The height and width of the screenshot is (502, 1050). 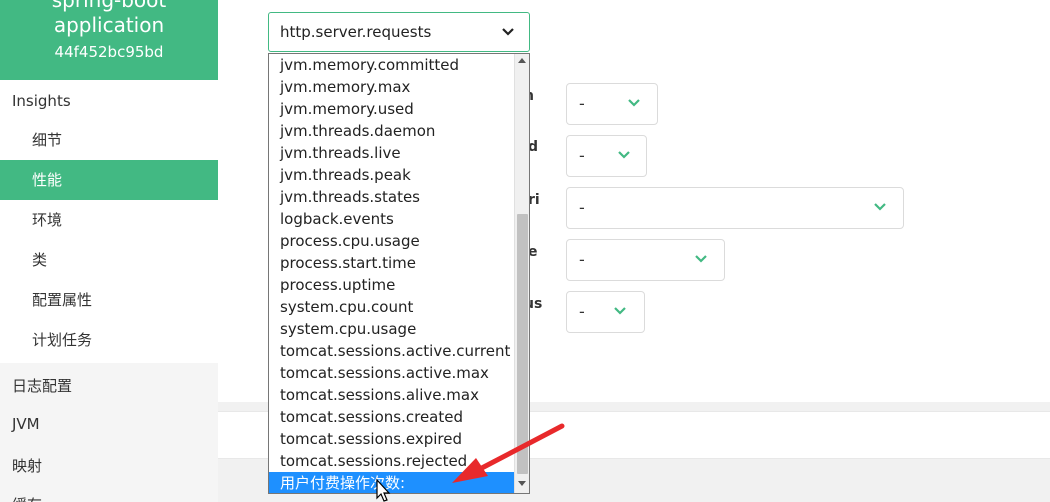 What do you see at coordinates (391, 307) in the screenshot?
I see `metric-option: system.cpu.count` at bounding box center [391, 307].